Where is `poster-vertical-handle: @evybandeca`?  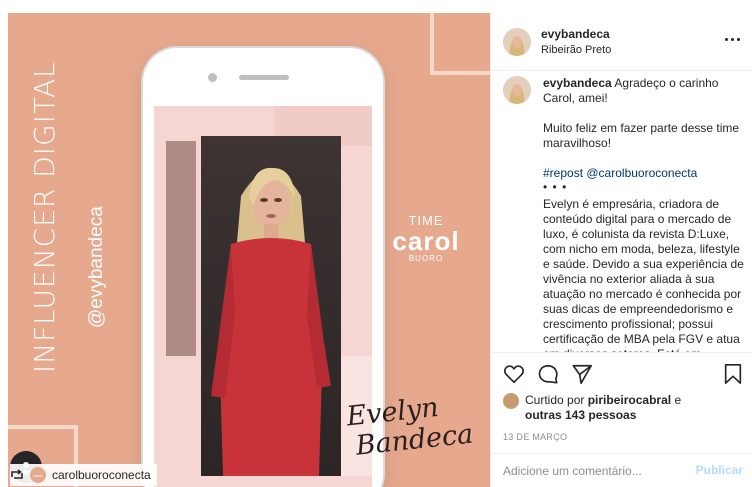
poster-vertical-handle: @evybandeca is located at coordinates (96, 267).